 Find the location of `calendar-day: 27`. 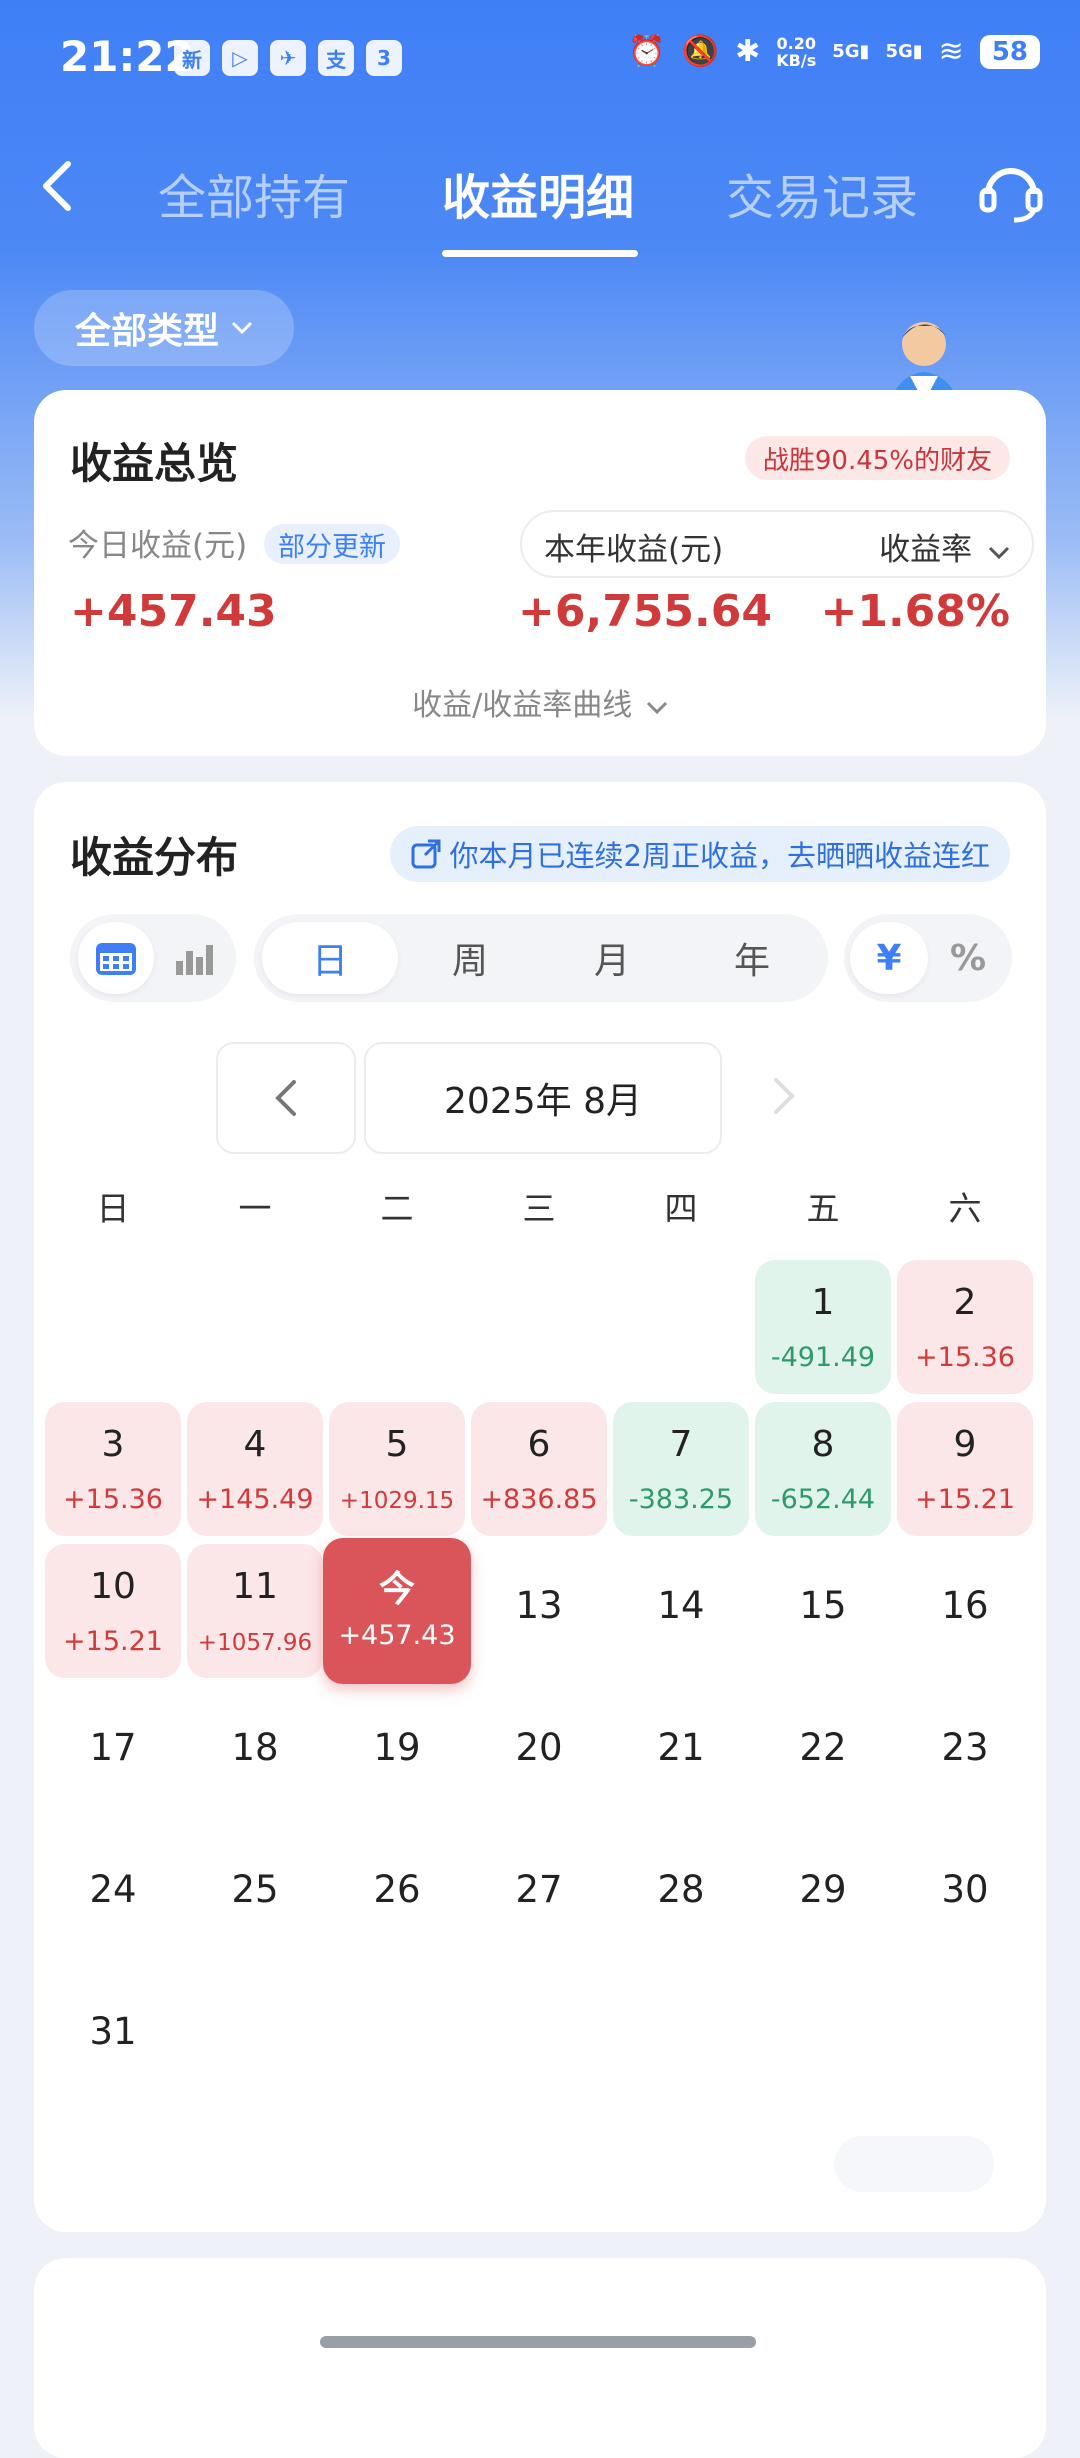

calendar-day: 27 is located at coordinates (539, 1895).